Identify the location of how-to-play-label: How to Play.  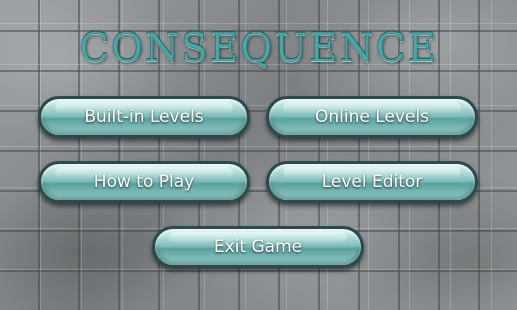
(144, 182).